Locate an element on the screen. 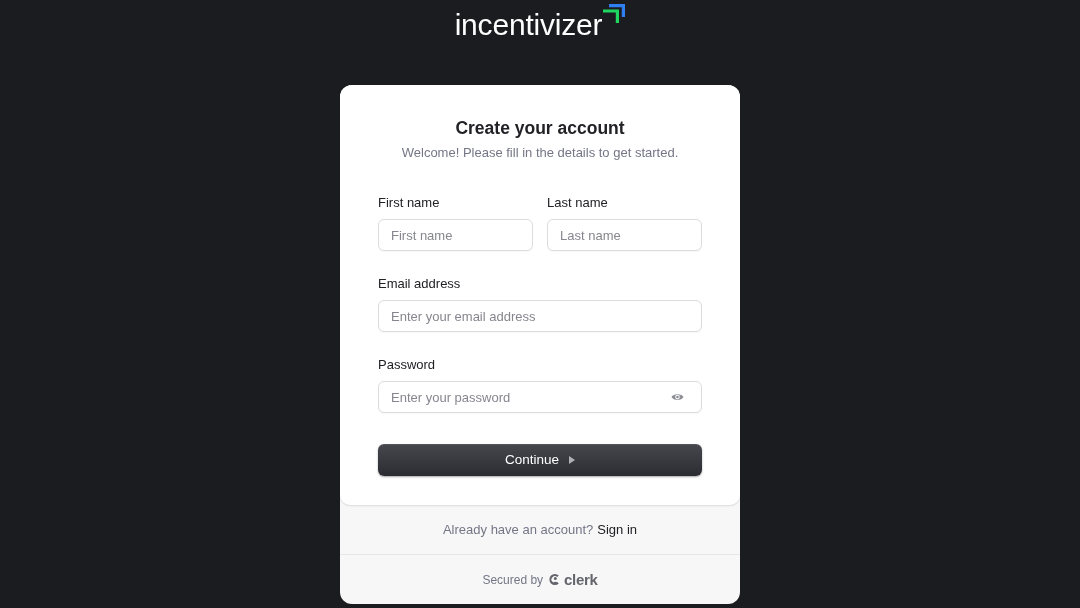 Image resolution: width=1080 pixels, height=608 pixels. field-label: First name is located at coordinates (409, 202).